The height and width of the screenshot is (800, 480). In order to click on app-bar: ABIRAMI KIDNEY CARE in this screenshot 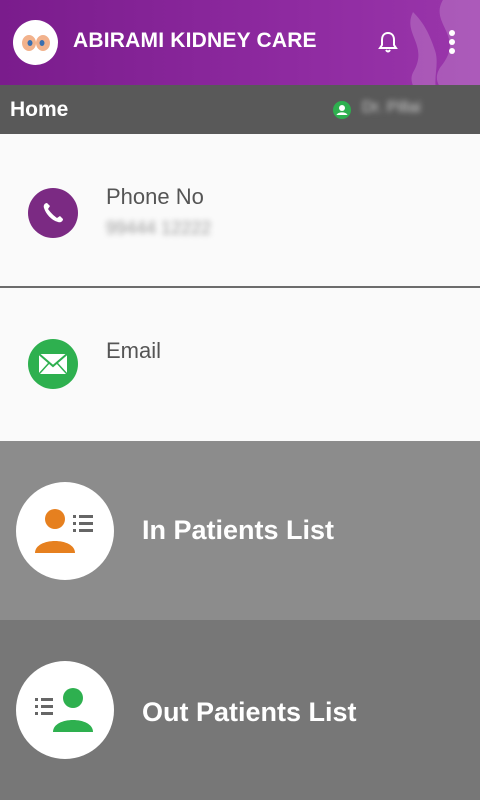, I will do `click(240, 42)`.